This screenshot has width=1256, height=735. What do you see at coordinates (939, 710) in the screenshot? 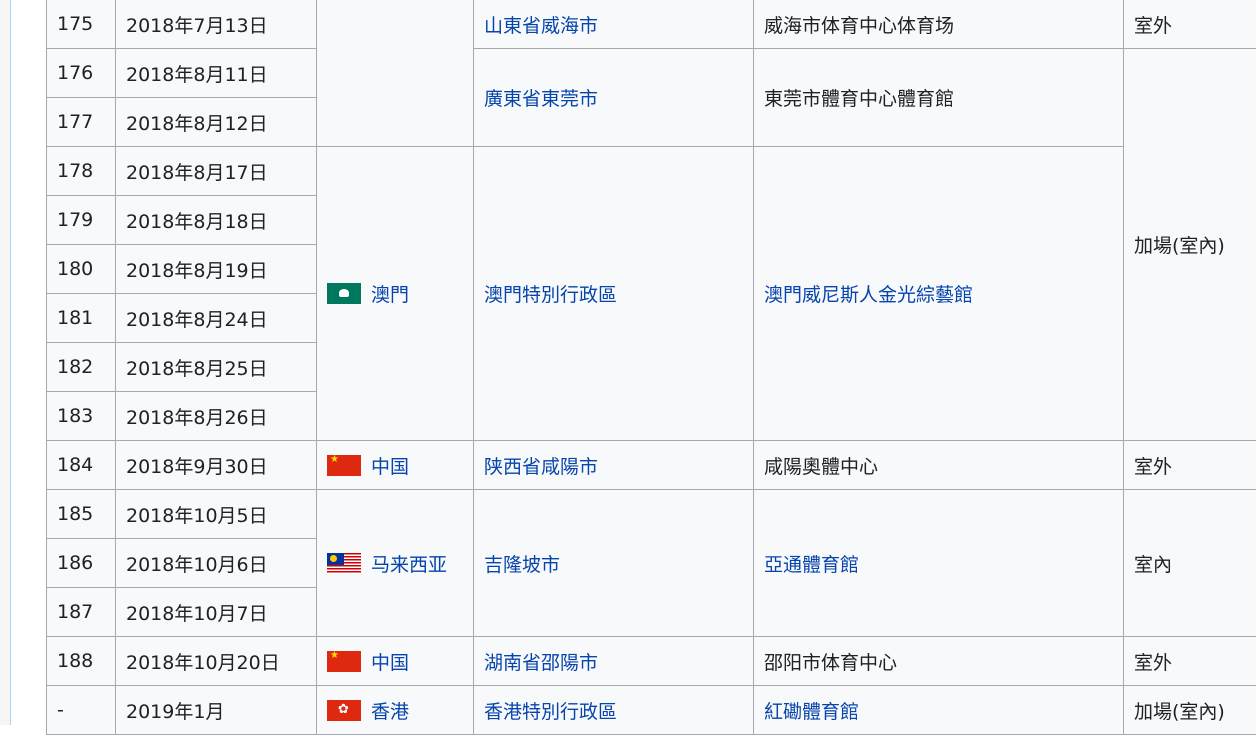
I see `venue-cell: 紅磡體育館` at bounding box center [939, 710].